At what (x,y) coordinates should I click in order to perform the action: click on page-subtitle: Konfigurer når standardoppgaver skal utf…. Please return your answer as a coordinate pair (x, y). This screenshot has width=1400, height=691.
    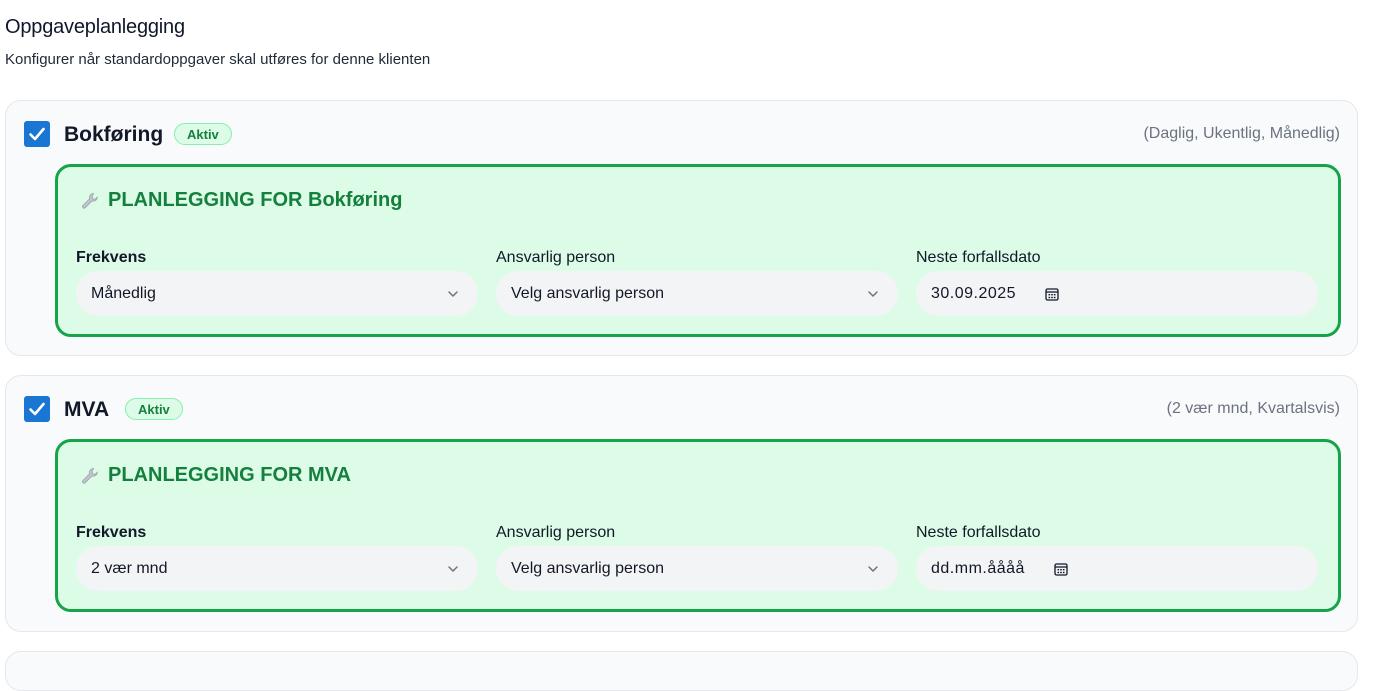
    Looking at the image, I should click on (218, 59).